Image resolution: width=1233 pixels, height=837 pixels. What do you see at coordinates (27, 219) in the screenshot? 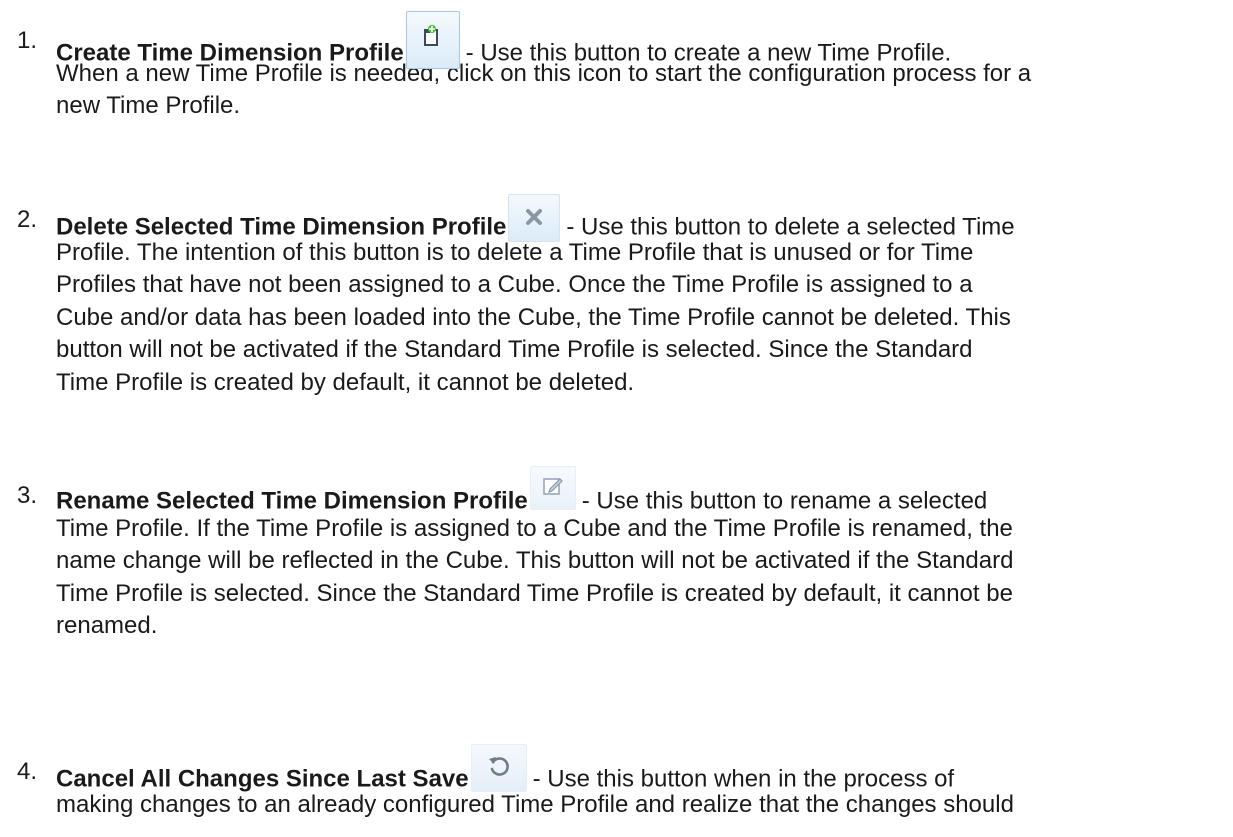
I see `item-number: 2.` at bounding box center [27, 219].